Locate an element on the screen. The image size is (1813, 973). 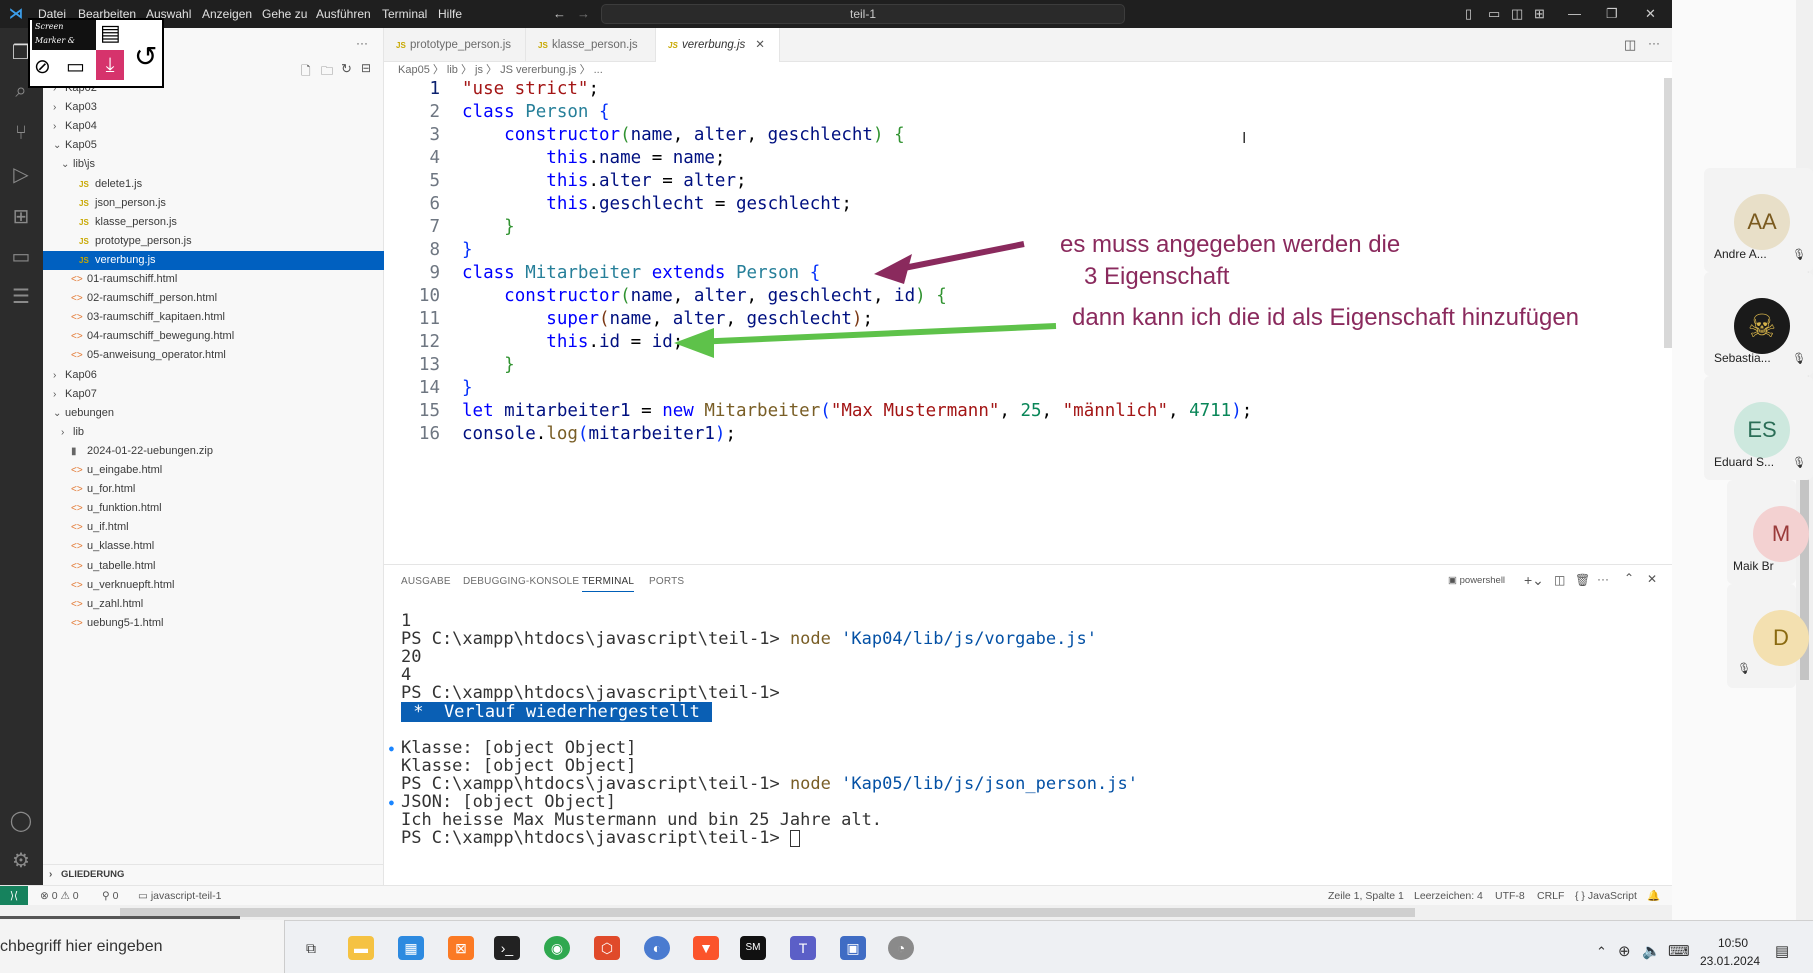
problems-indicator: ⊗ 0 ⚠ 0 is located at coordinates (59, 896).